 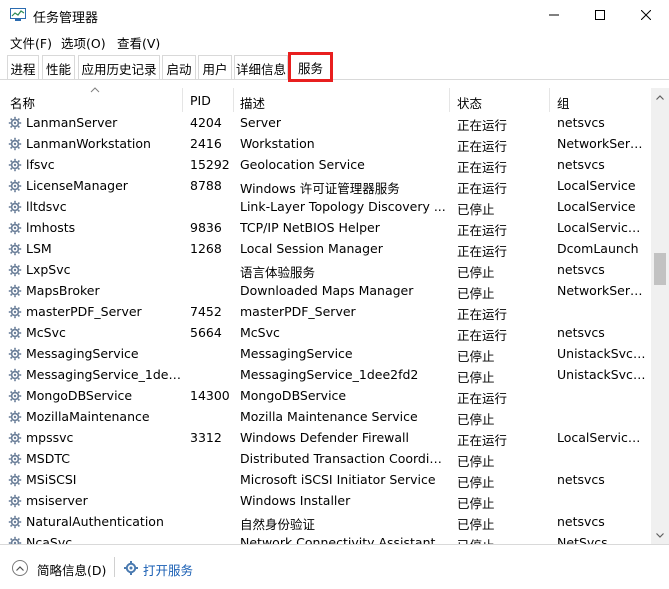 What do you see at coordinates (342, 100) in the screenshot?
I see `column-description: 描述` at bounding box center [342, 100].